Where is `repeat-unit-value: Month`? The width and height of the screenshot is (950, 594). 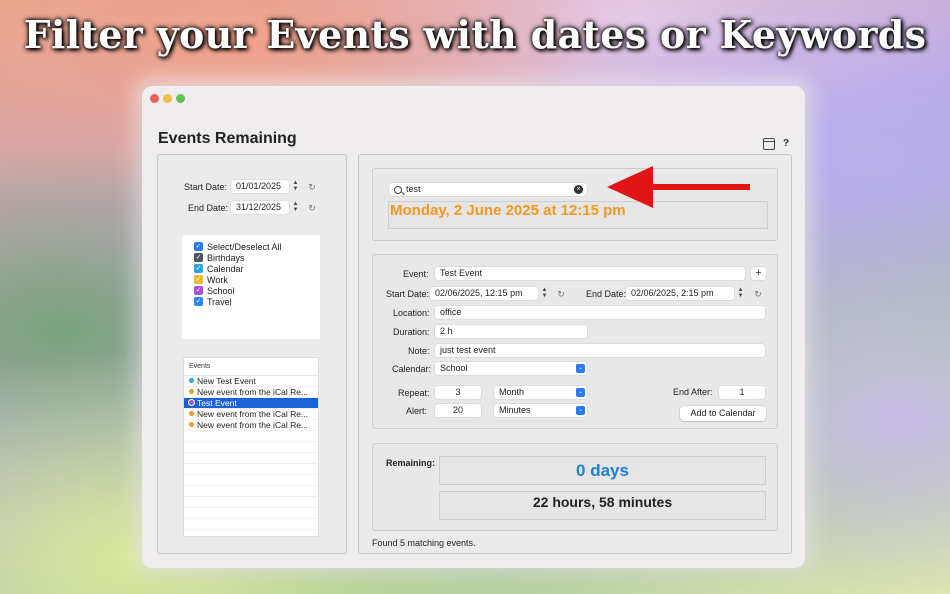 repeat-unit-value: Month is located at coordinates (512, 392).